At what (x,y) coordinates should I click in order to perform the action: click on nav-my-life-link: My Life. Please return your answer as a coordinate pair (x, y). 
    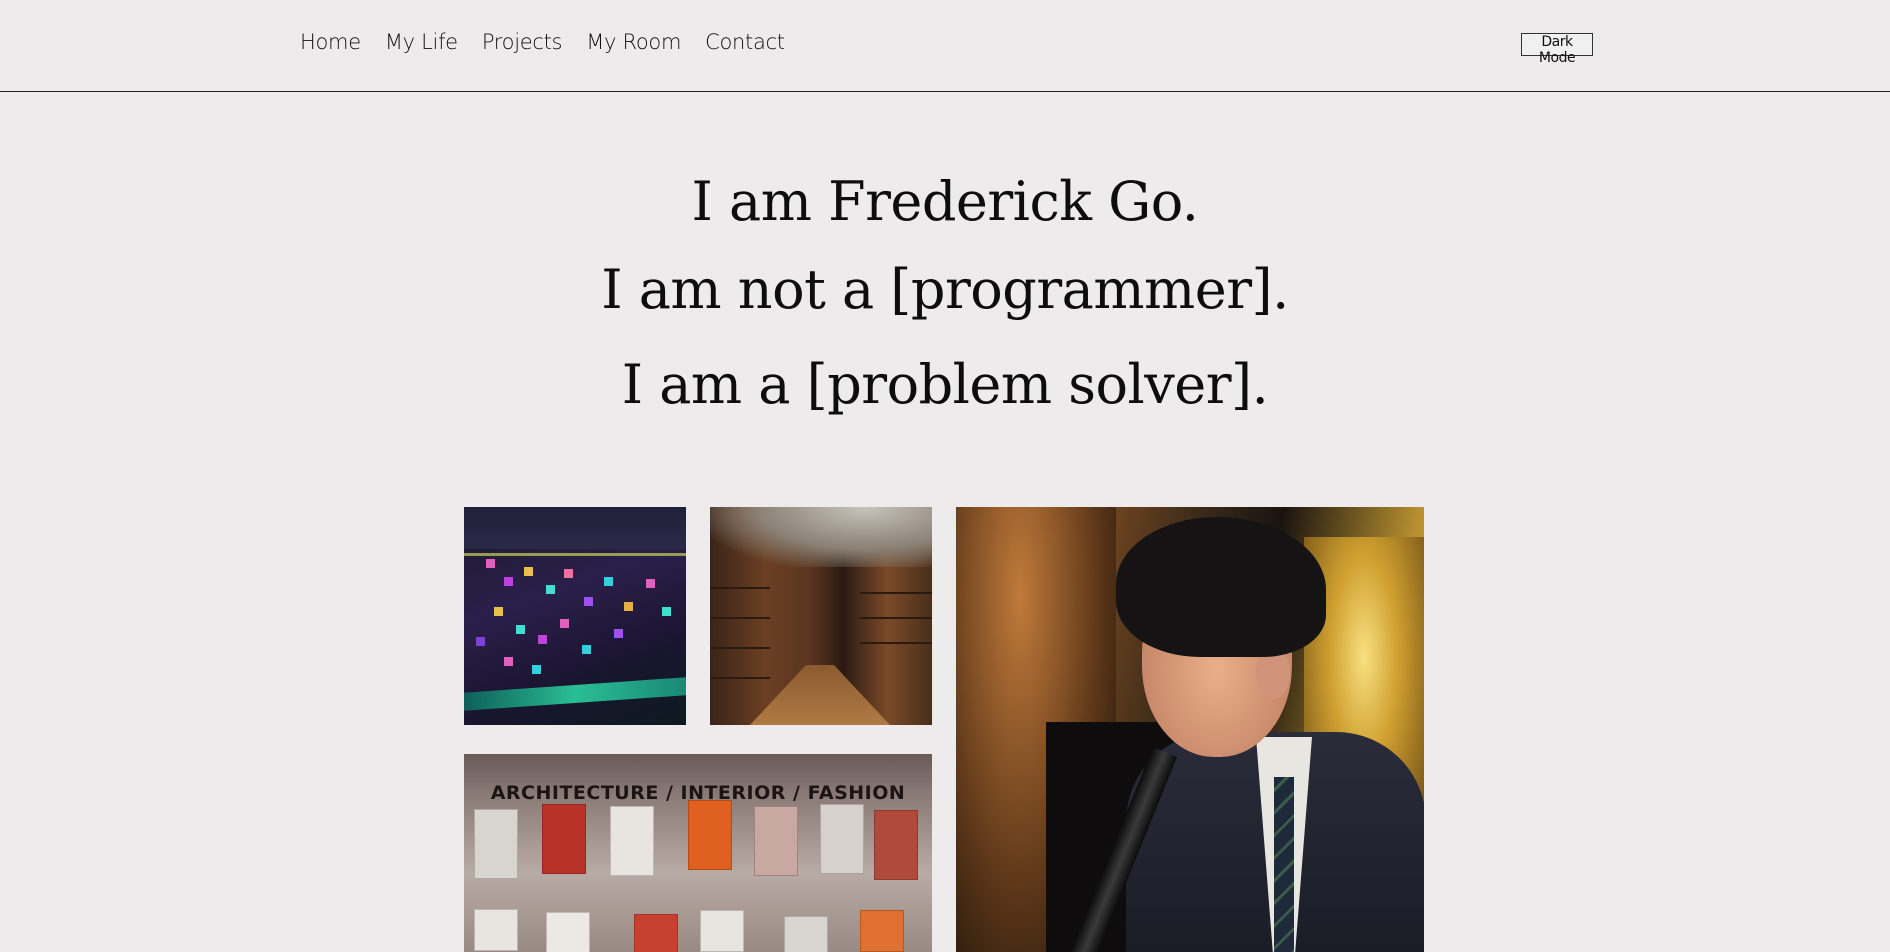
    Looking at the image, I should click on (421, 42).